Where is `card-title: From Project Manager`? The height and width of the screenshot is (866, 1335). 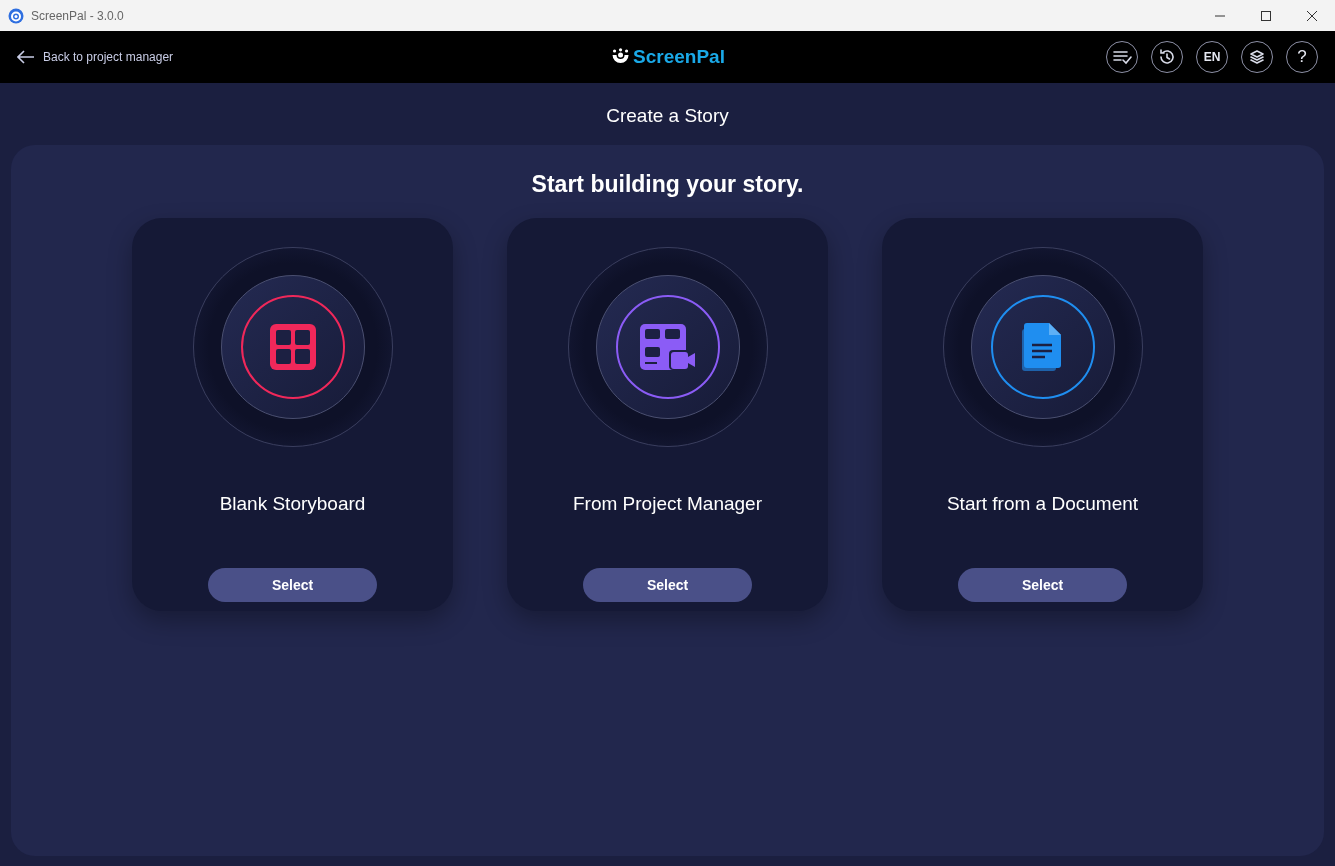
card-title: From Project Manager is located at coordinates (667, 504).